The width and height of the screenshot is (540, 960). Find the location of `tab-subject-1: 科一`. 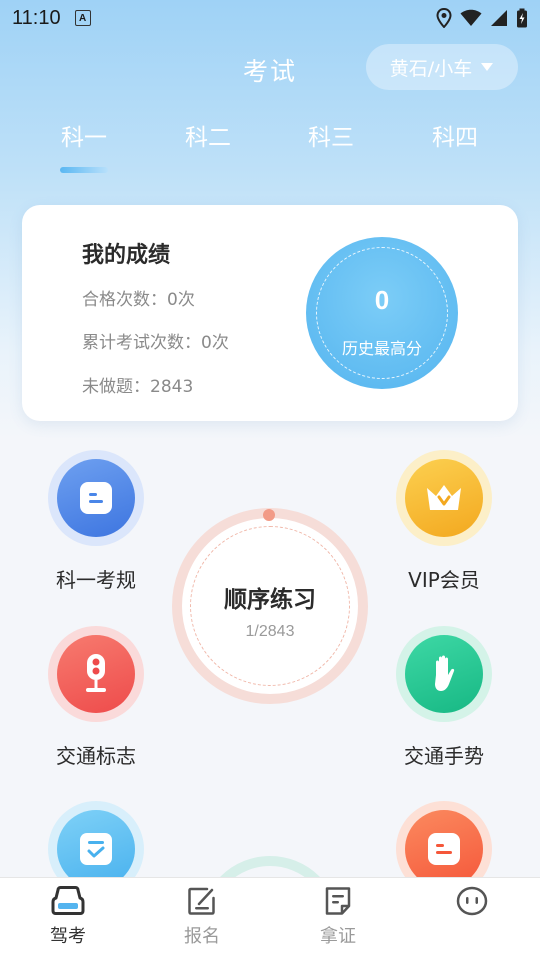

tab-subject-1: 科一 is located at coordinates (84, 135).